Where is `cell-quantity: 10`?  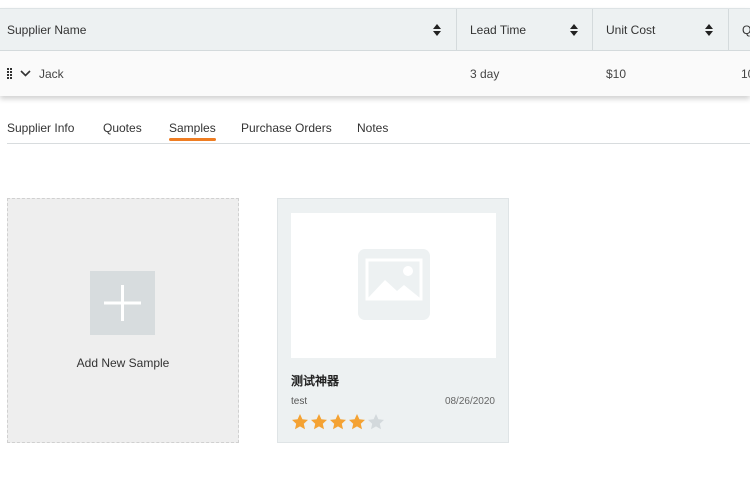
cell-quantity: 10 is located at coordinates (745, 73).